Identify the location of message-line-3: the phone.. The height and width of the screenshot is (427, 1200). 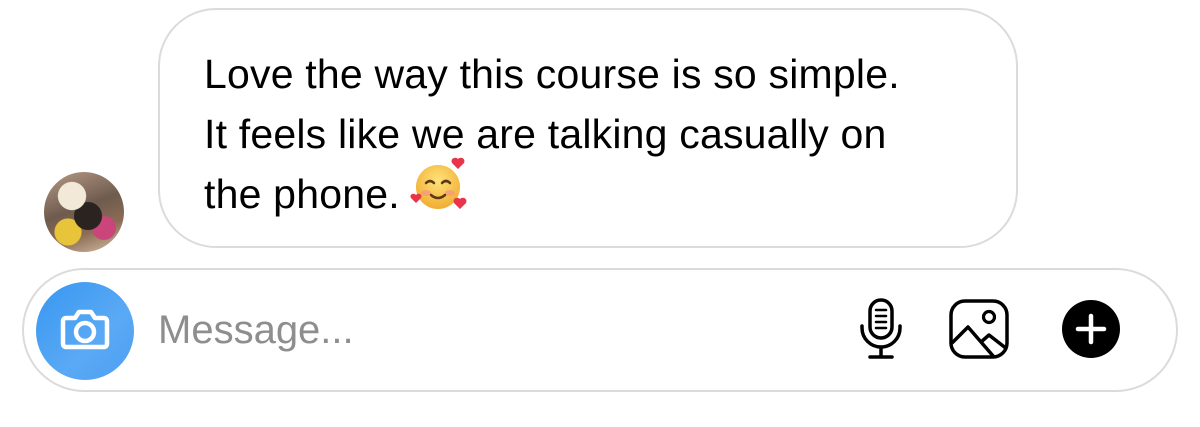
(302, 194).